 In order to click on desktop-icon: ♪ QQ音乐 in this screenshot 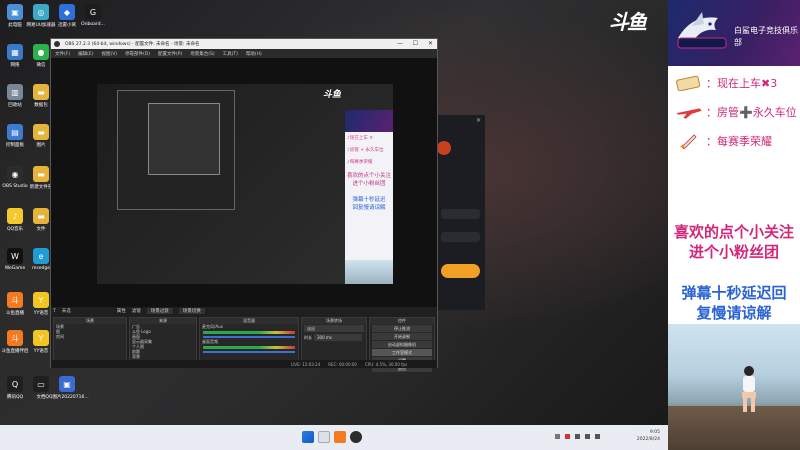, I will do `click(15, 220)`.